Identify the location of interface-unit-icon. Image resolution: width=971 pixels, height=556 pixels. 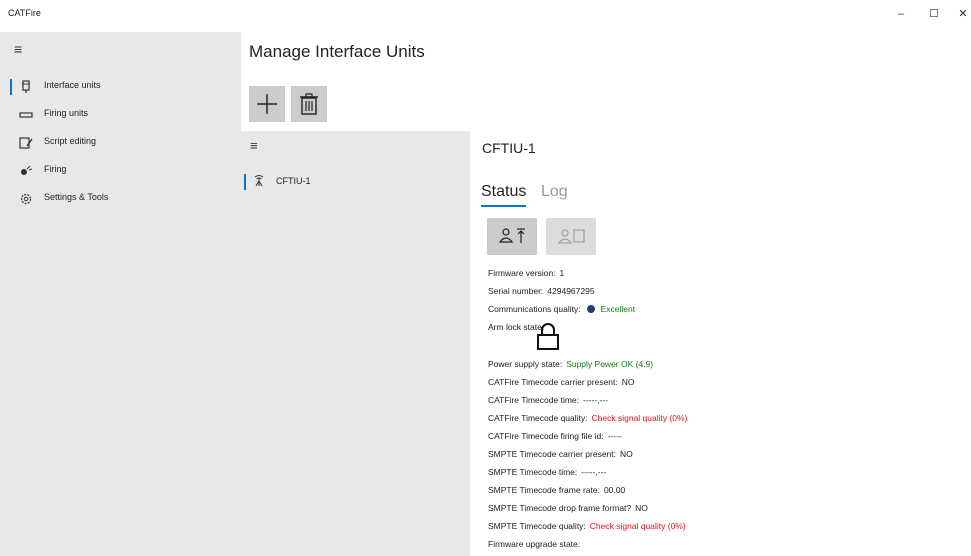
(26, 87).